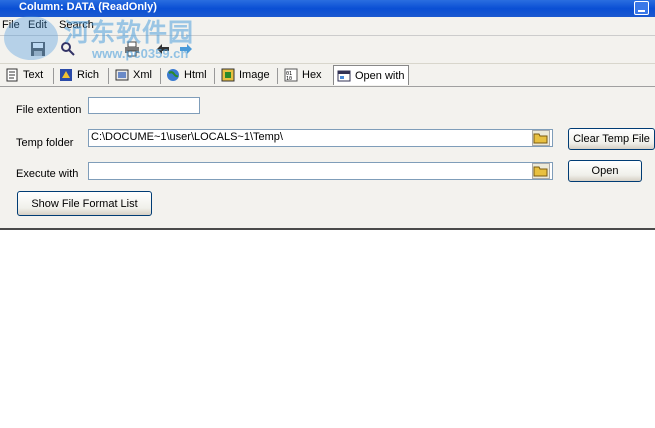 This screenshot has width=655, height=428. Describe the element at coordinates (320, 171) in the screenshot. I see `execute-with-input` at that location.